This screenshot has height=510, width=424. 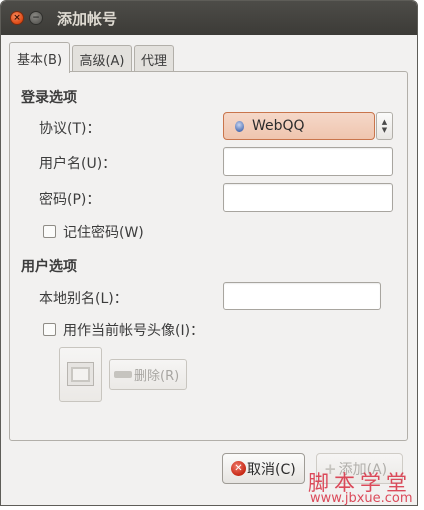 What do you see at coordinates (238, 468) in the screenshot?
I see `cancel-icon: ✕` at bounding box center [238, 468].